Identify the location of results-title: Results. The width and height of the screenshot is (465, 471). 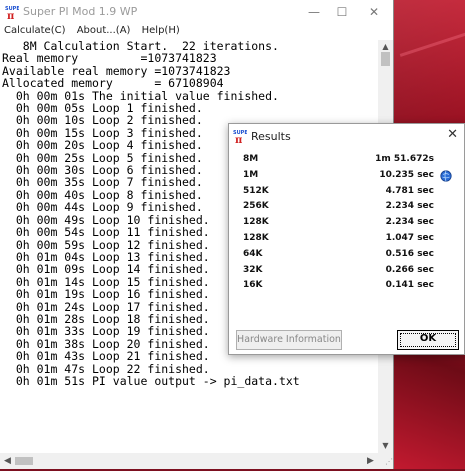
(271, 136).